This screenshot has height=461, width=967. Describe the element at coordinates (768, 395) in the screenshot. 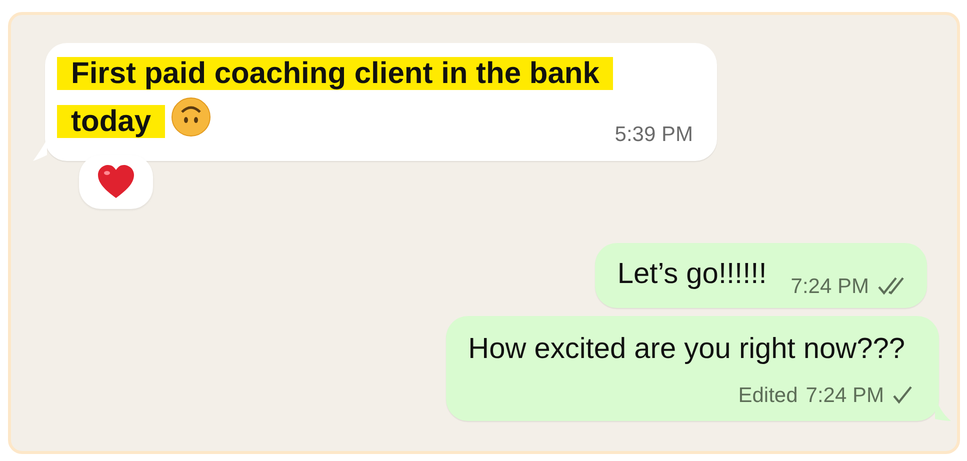

I see `edited-label: Edited` at that location.